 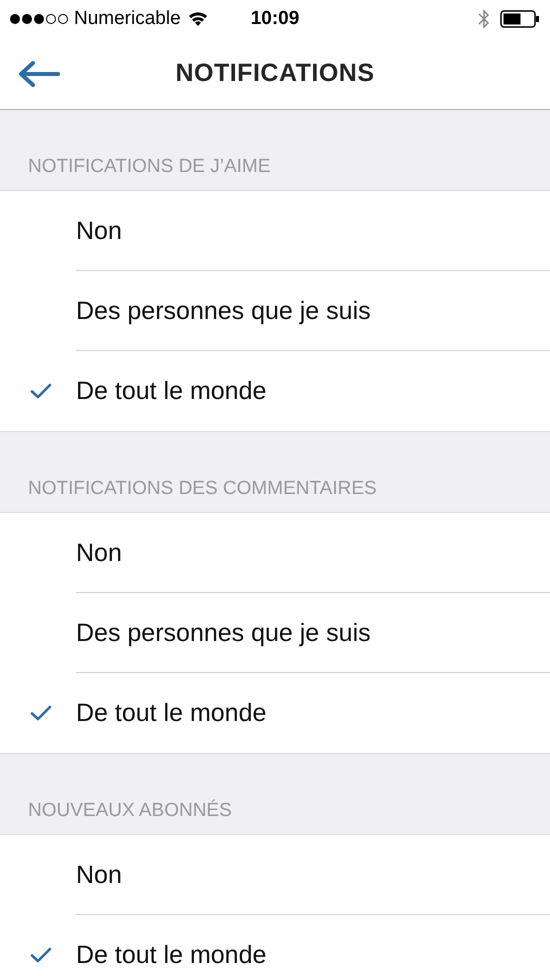 What do you see at coordinates (275, 19) in the screenshot?
I see `clock-time: 10:09` at bounding box center [275, 19].